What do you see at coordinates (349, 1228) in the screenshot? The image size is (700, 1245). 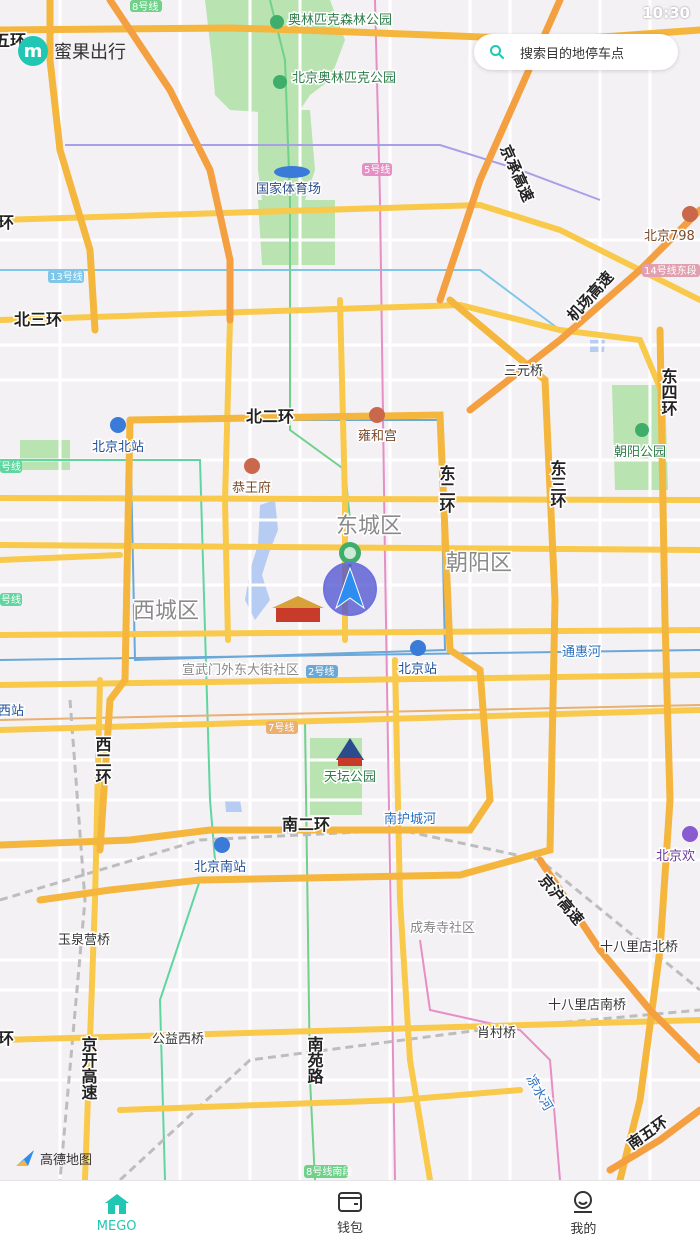 I see `tab-label: 钱包` at bounding box center [349, 1228].